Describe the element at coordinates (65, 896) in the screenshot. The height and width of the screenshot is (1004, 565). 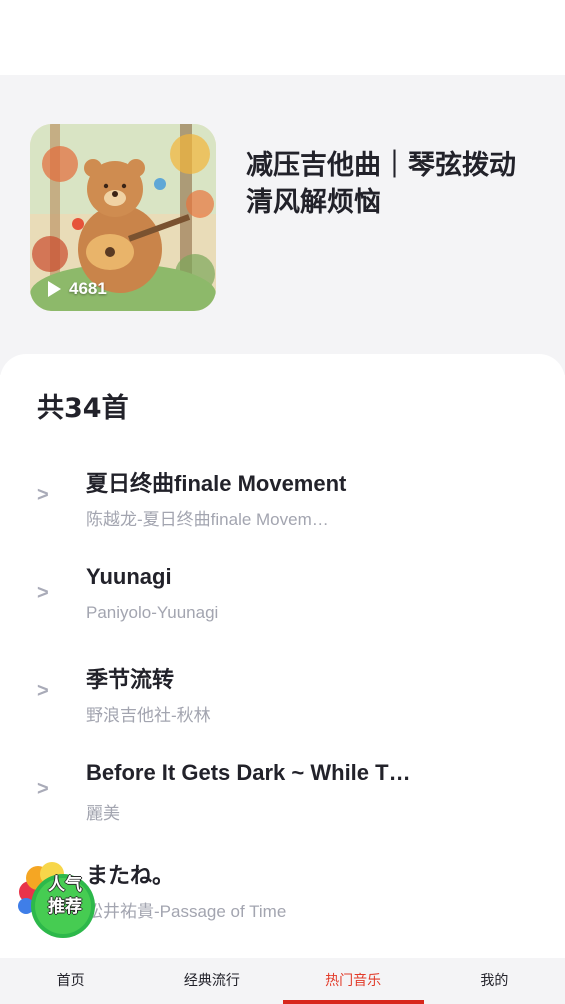
I see `badge-label: 人气 推荐` at that location.